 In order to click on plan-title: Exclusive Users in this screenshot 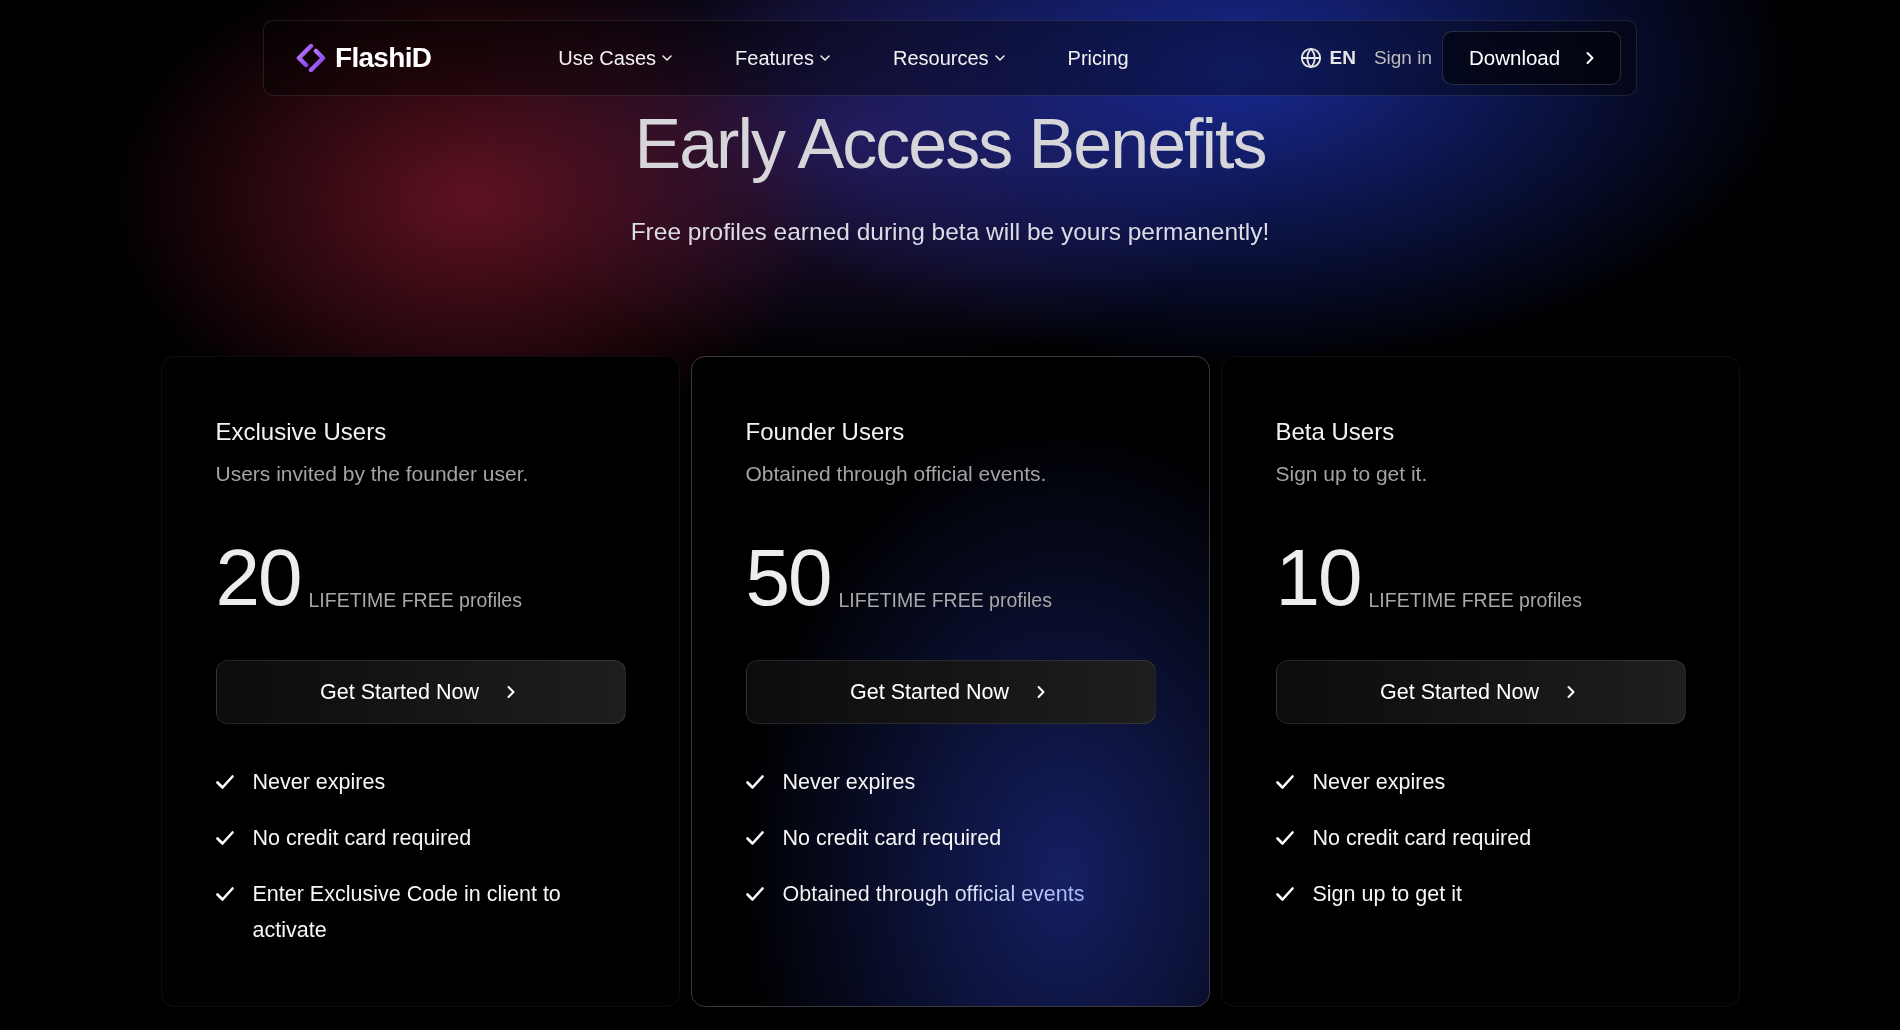, I will do `click(301, 432)`.